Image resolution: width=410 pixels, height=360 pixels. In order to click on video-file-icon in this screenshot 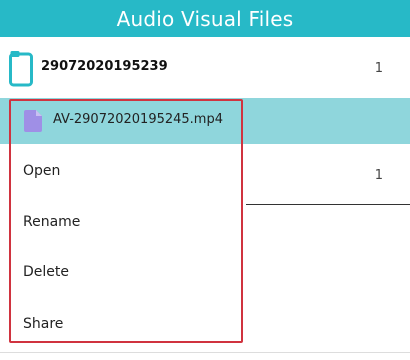, I will do `click(33, 121)`.